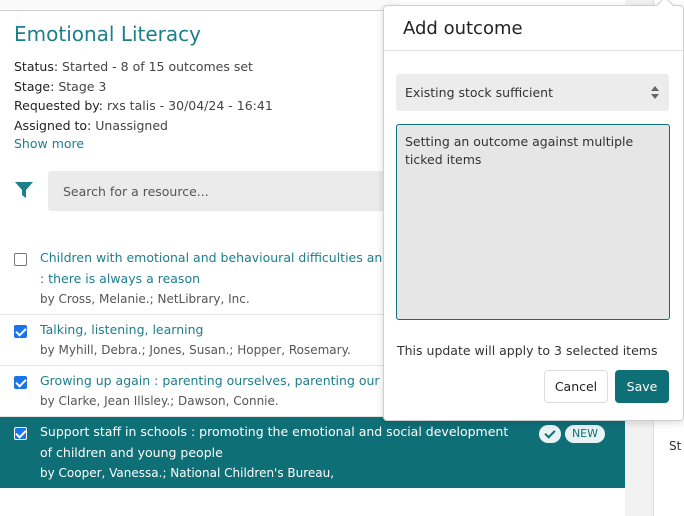 The image size is (684, 516). I want to click on right-panel-fragment: St, so click(675, 446).